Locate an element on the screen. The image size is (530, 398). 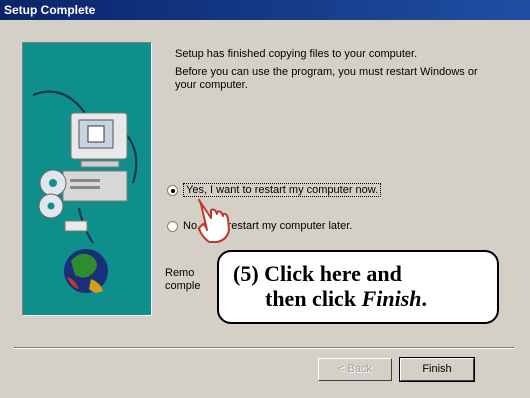
callout-line-2: then click Finish. is located at coordinates (346, 298).